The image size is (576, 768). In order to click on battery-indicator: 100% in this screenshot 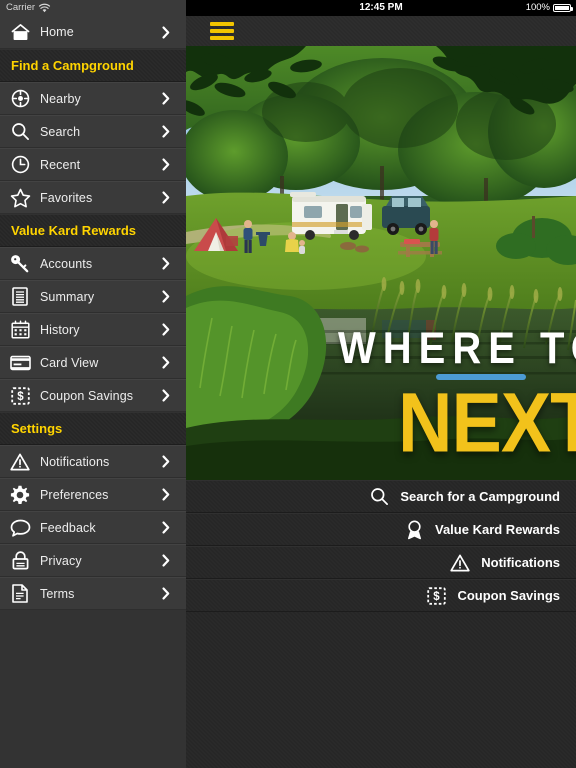, I will do `click(549, 8)`.